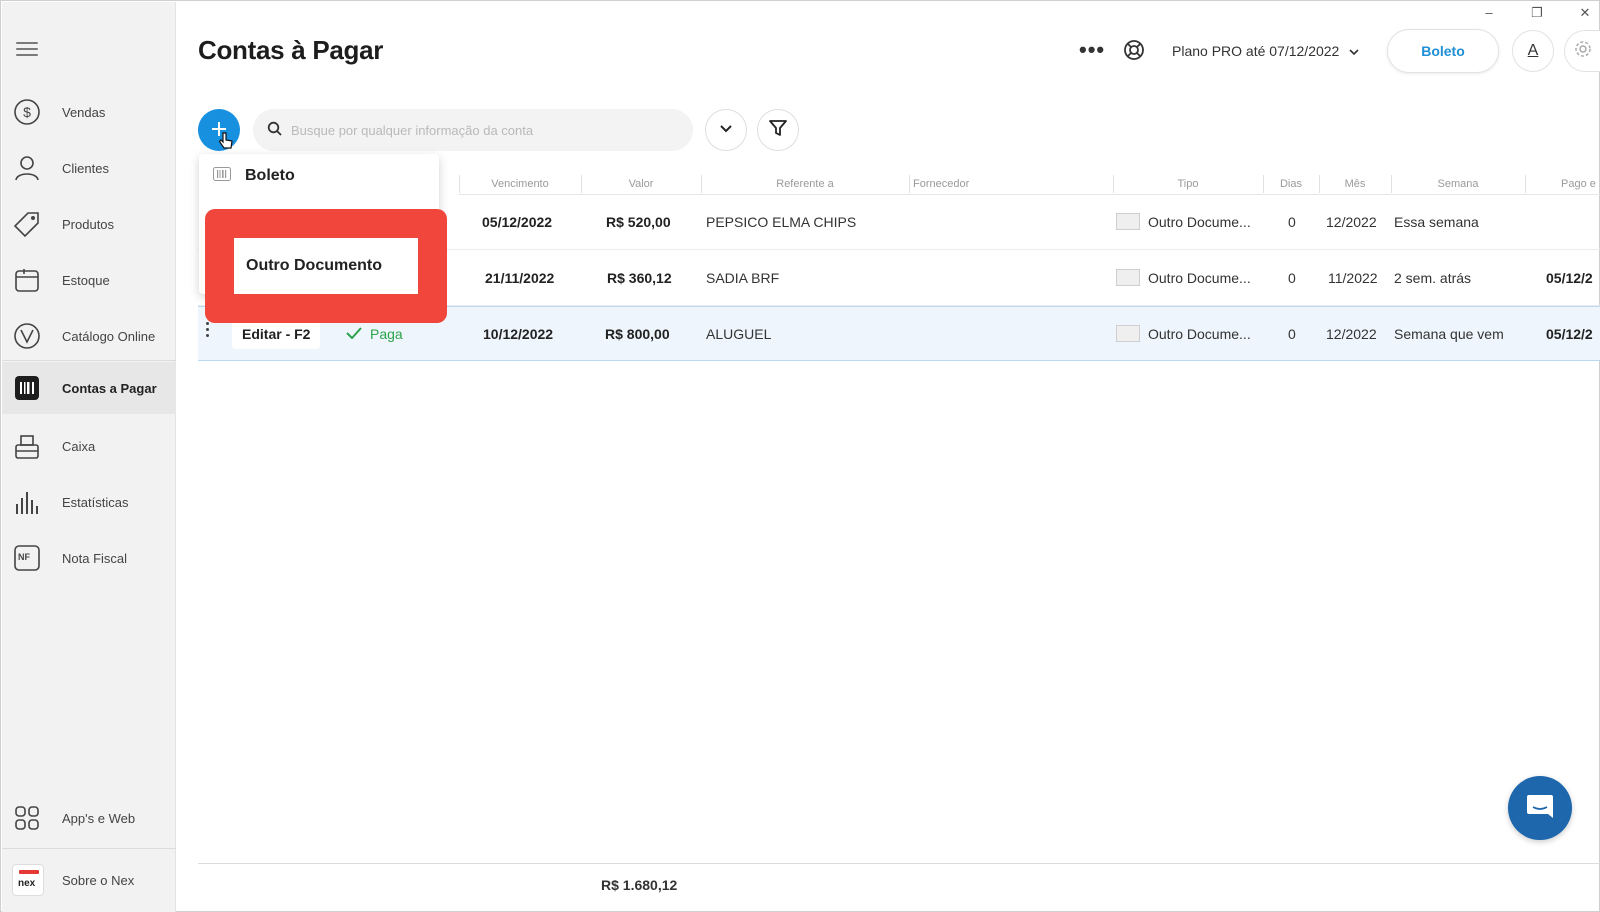 Image resolution: width=1600 pixels, height=912 pixels. Describe the element at coordinates (222, 174) in the screenshot. I see `barcode-small-icon` at that location.